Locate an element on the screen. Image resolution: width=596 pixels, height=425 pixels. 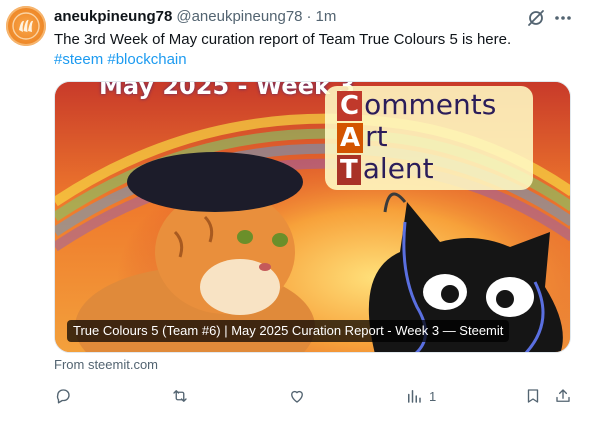
image-letter-a: A is located at coordinates (350, 138).